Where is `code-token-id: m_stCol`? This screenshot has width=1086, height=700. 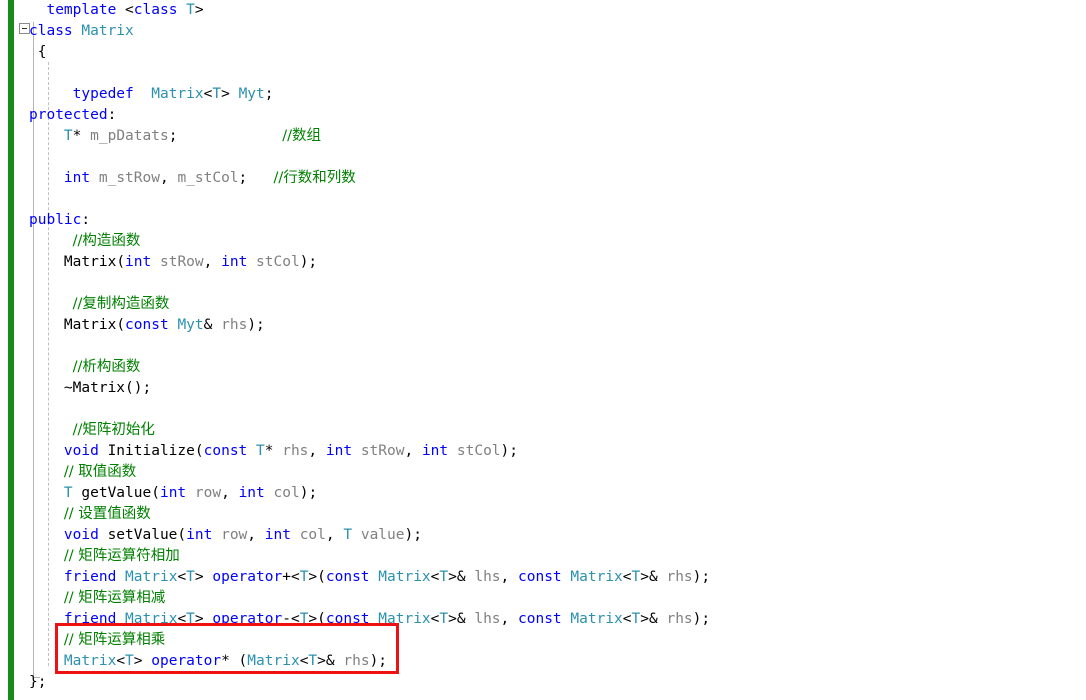 code-token-id: m_stCol is located at coordinates (208, 178).